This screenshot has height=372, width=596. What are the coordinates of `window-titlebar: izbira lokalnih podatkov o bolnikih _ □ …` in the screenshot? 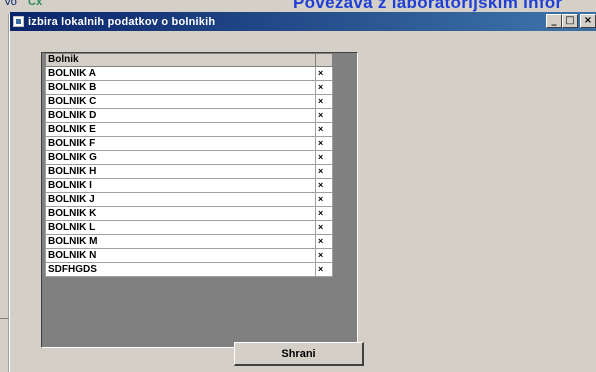 It's located at (303, 21).